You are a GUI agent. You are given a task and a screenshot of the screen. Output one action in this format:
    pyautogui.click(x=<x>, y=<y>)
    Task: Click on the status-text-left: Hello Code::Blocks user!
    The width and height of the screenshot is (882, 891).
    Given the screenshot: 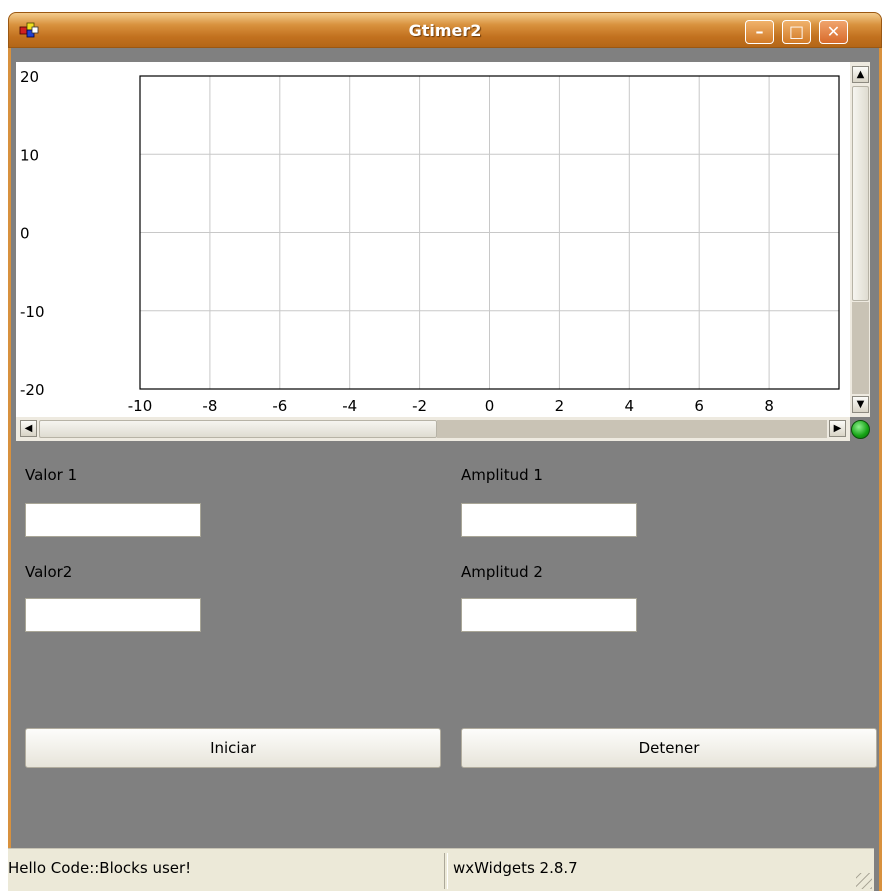 What is the action you would take?
    pyautogui.click(x=100, y=868)
    